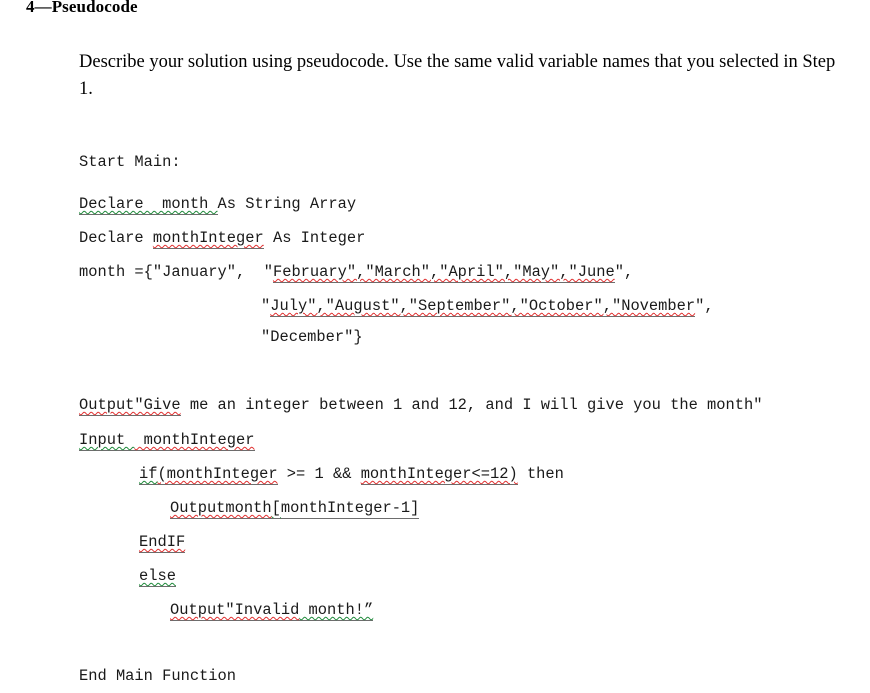  Describe the element at coordinates (107, 441) in the screenshot. I see `code-segment: Input` at that location.